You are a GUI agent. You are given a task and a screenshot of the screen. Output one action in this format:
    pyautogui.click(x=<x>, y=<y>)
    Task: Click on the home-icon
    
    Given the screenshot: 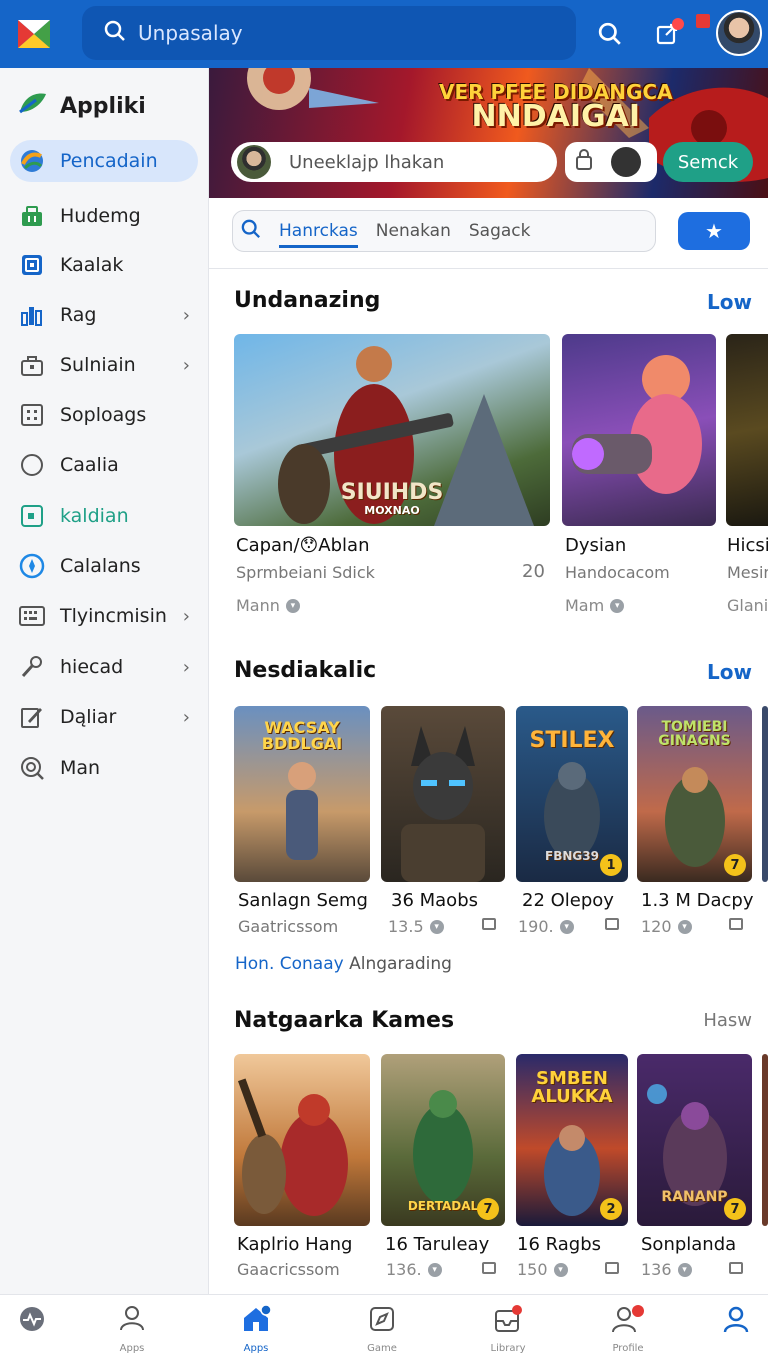 What is the action you would take?
    pyautogui.click(x=256, y=1320)
    